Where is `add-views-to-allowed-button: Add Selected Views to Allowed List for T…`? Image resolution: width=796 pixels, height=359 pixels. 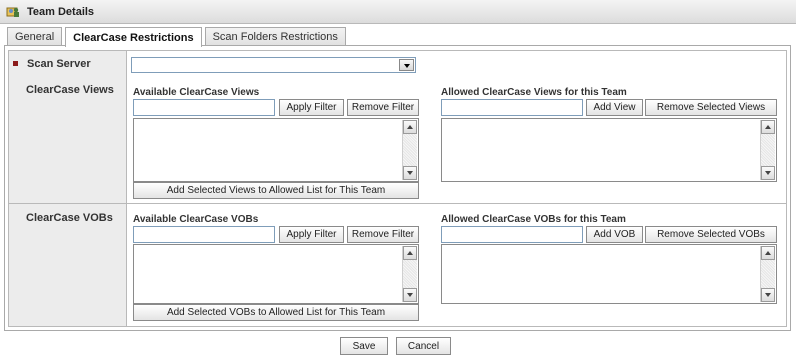
add-views-to-allowed-button: Add Selected Views to Allowed List for T… is located at coordinates (276, 190).